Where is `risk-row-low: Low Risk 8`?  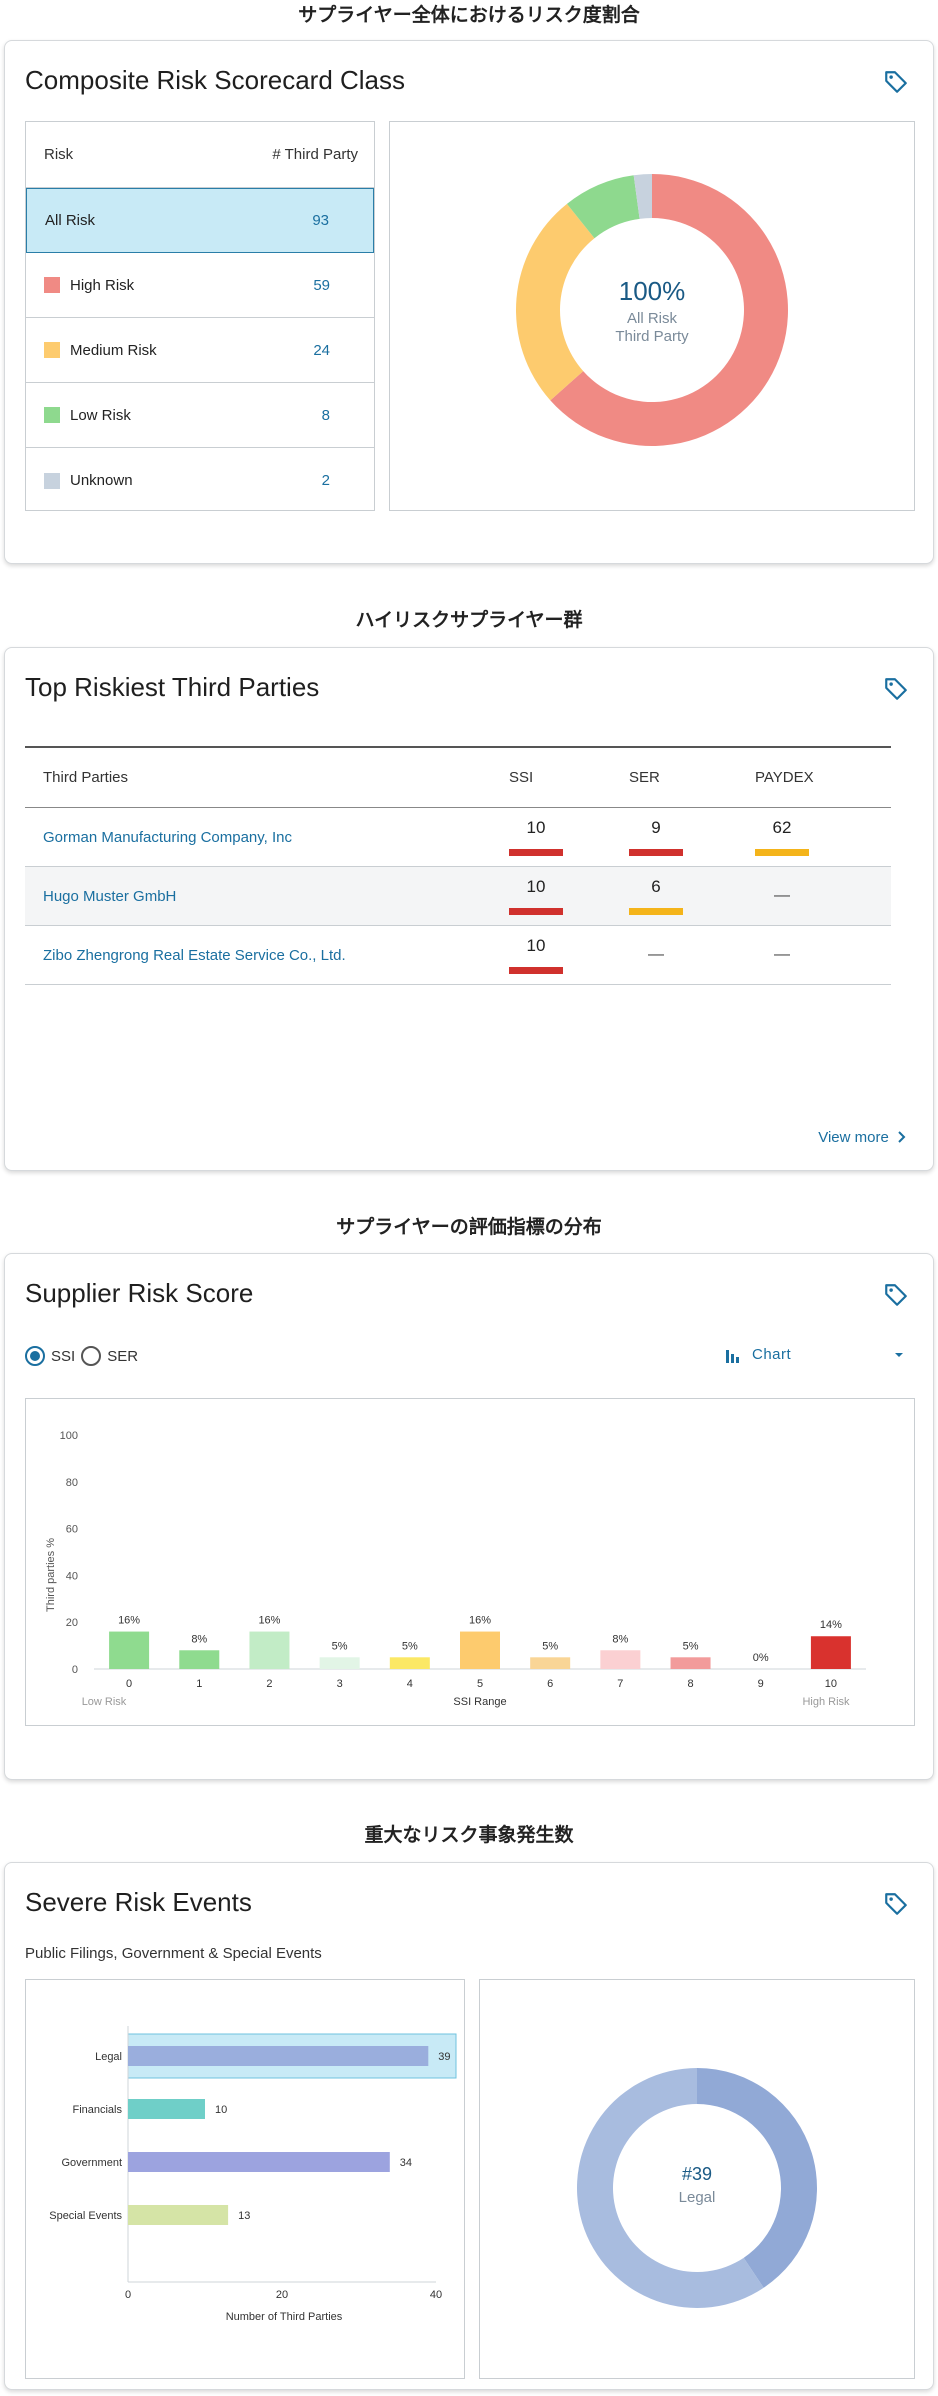
risk-row-low: Low Risk 8 is located at coordinates (200, 415).